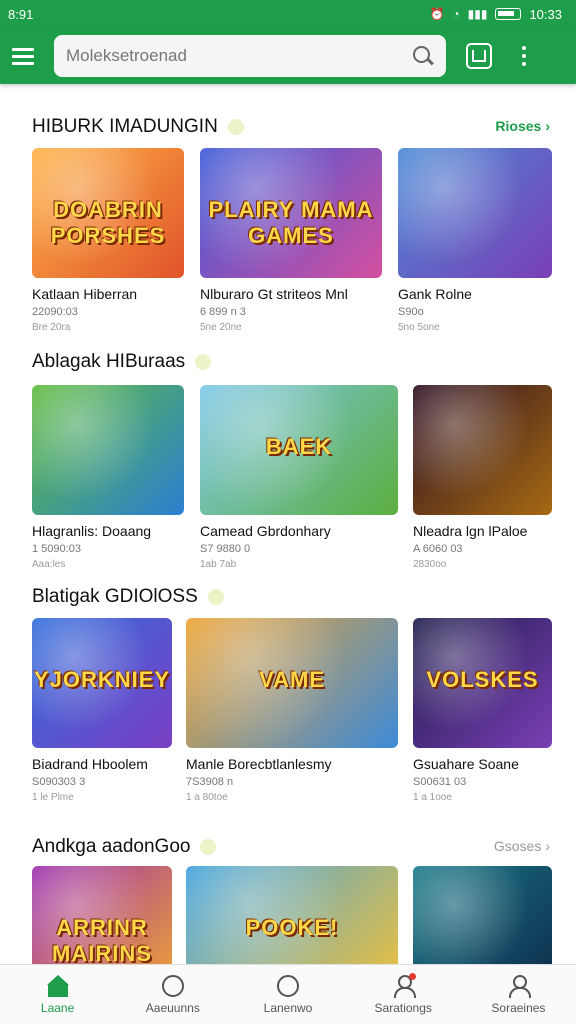 This screenshot has height=1024, width=576. I want to click on status-clock: 10:33, so click(545, 14).